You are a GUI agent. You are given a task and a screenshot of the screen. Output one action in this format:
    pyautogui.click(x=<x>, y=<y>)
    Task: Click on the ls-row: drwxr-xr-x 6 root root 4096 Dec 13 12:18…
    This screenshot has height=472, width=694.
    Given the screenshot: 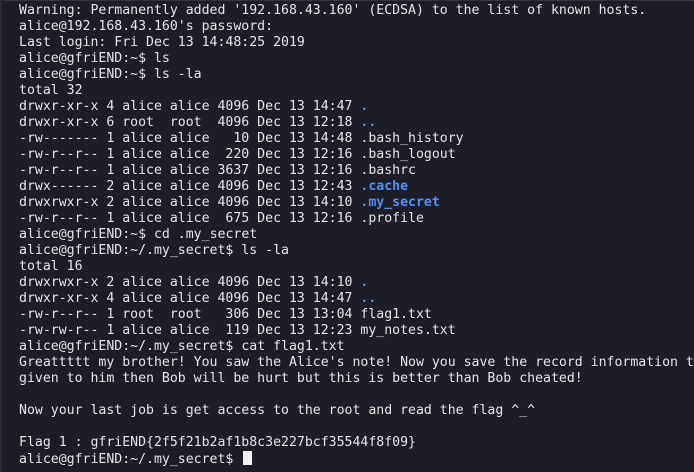 What is the action you would take?
    pyautogui.click(x=197, y=123)
    